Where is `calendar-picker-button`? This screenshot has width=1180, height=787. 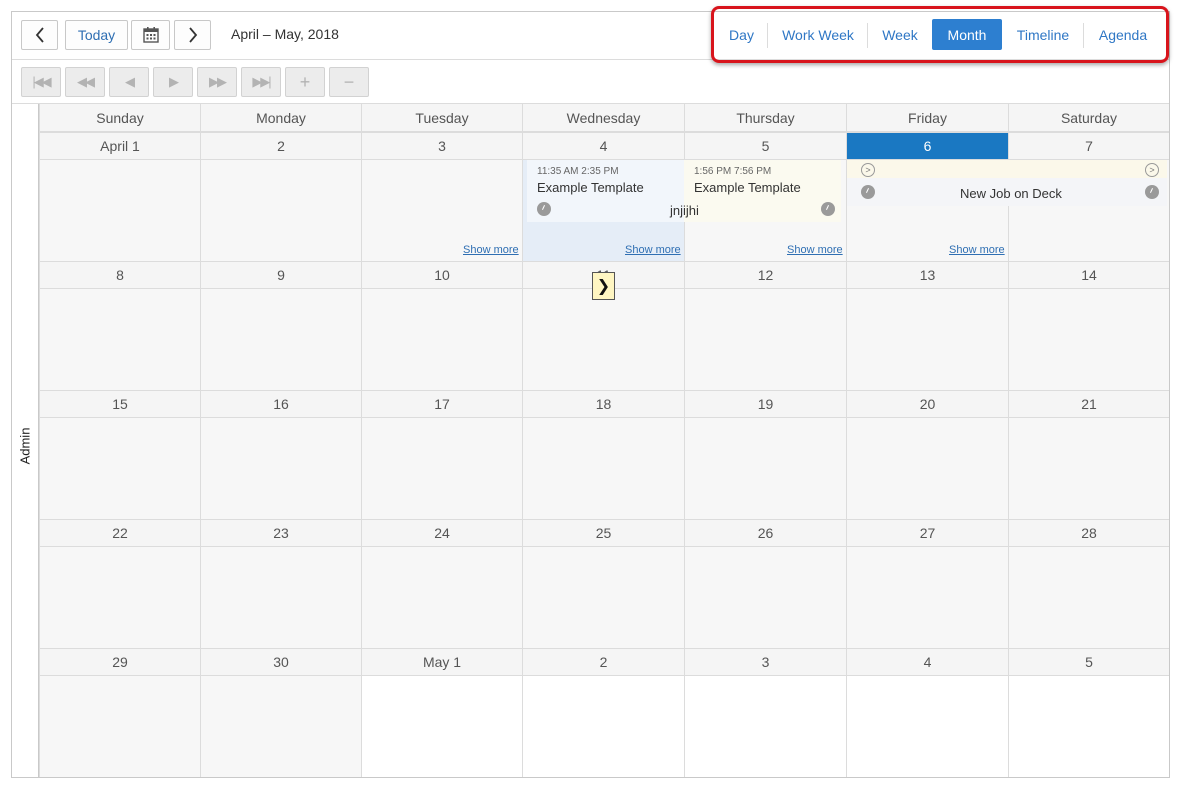
calendar-picker-button is located at coordinates (150, 35).